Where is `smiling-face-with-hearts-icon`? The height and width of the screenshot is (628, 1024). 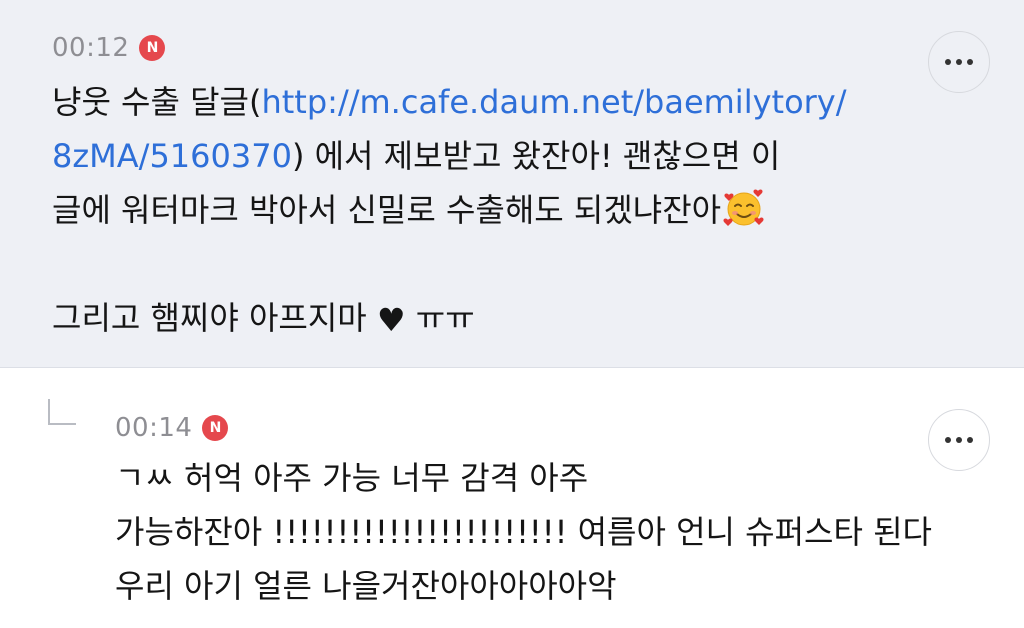
smiling-face-with-hearts-icon is located at coordinates (744, 208).